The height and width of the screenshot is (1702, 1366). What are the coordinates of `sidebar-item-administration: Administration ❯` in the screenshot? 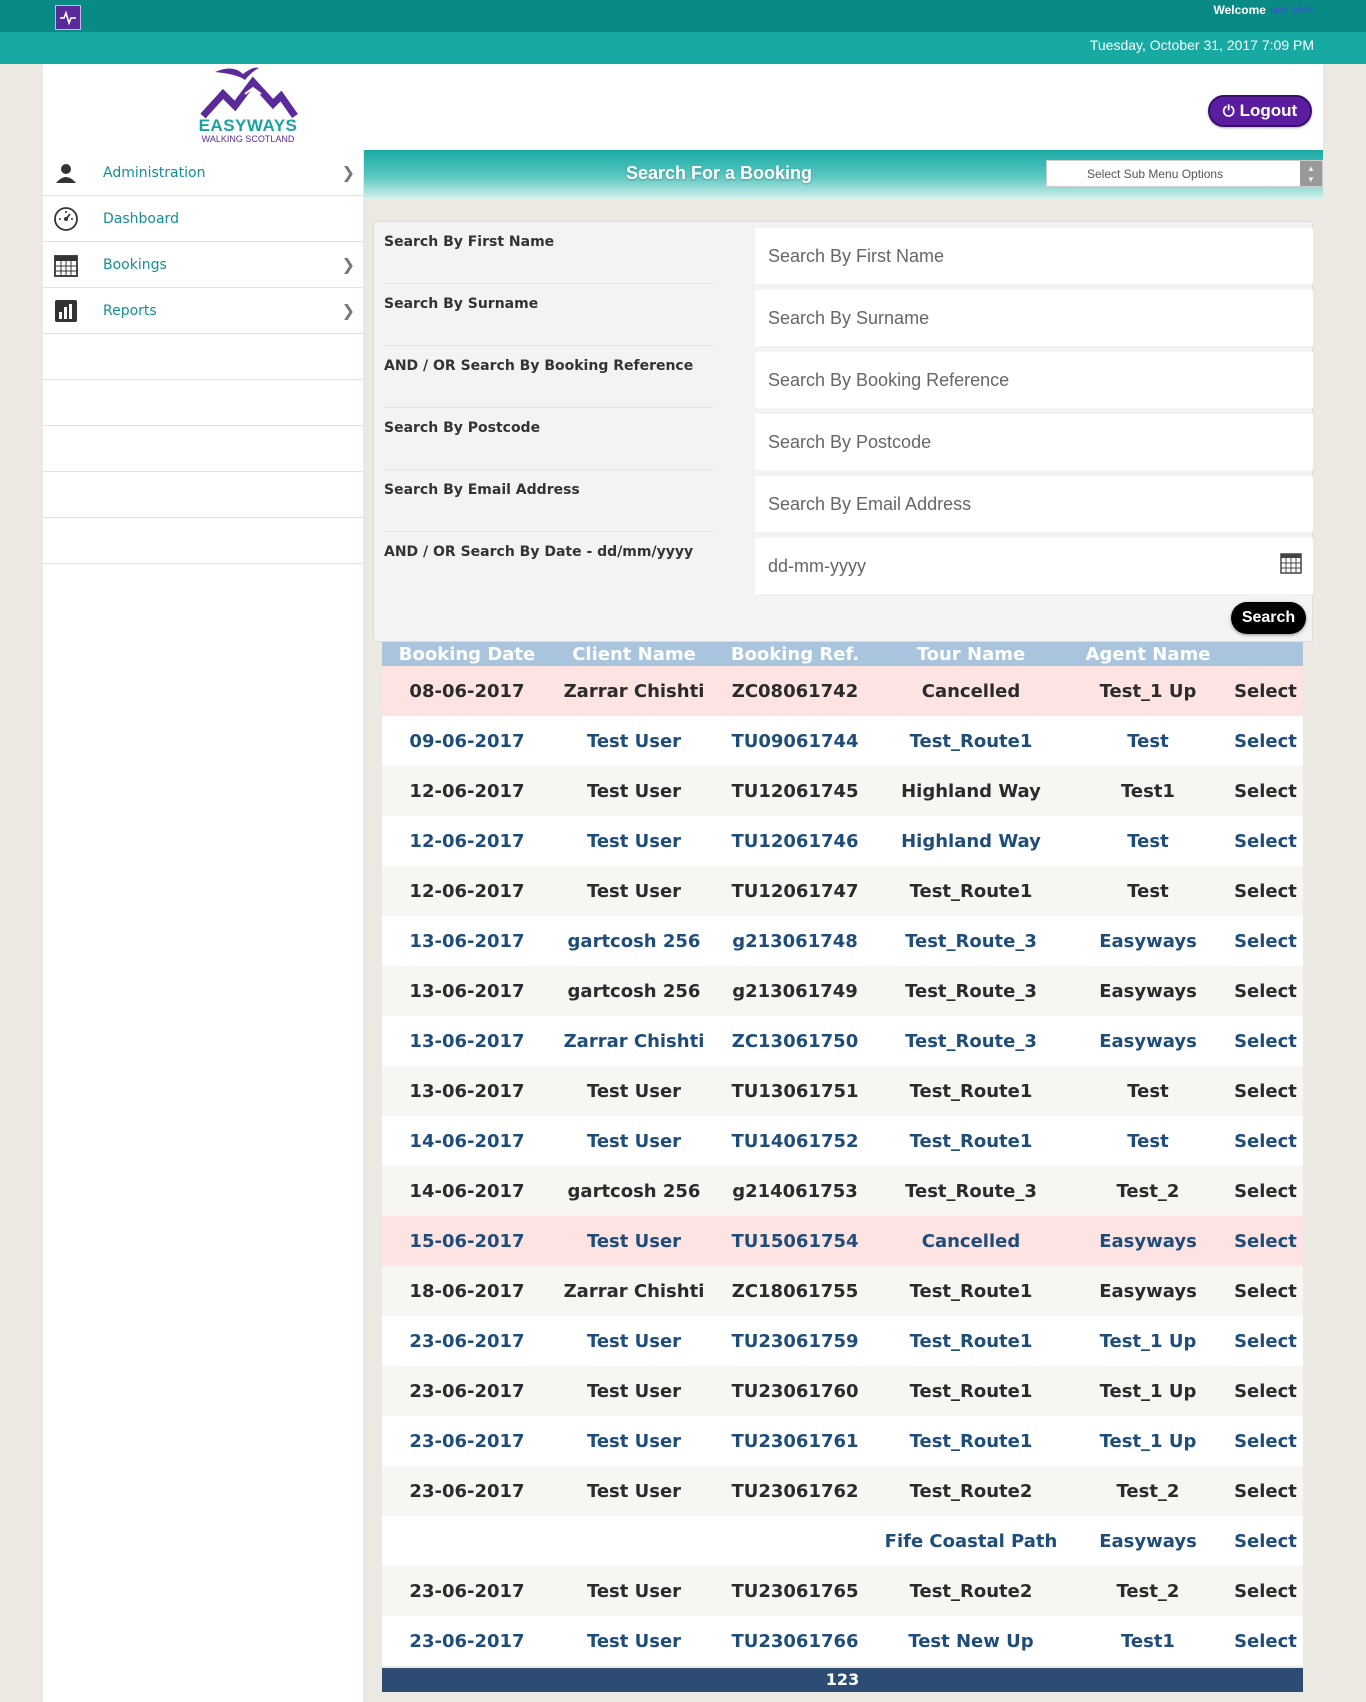 It's located at (203, 173).